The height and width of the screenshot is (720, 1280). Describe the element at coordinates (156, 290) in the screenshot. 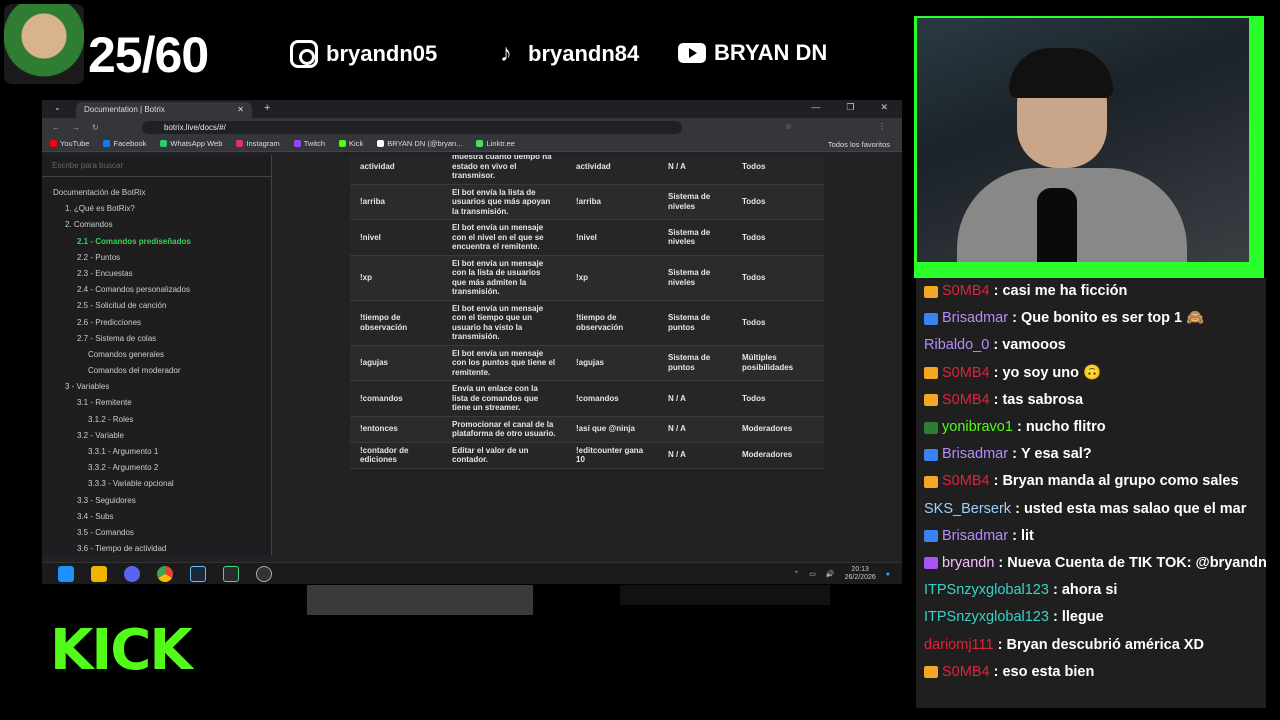

I see `sidebar-nav-item: 2.4 - Comandos personalizados` at that location.